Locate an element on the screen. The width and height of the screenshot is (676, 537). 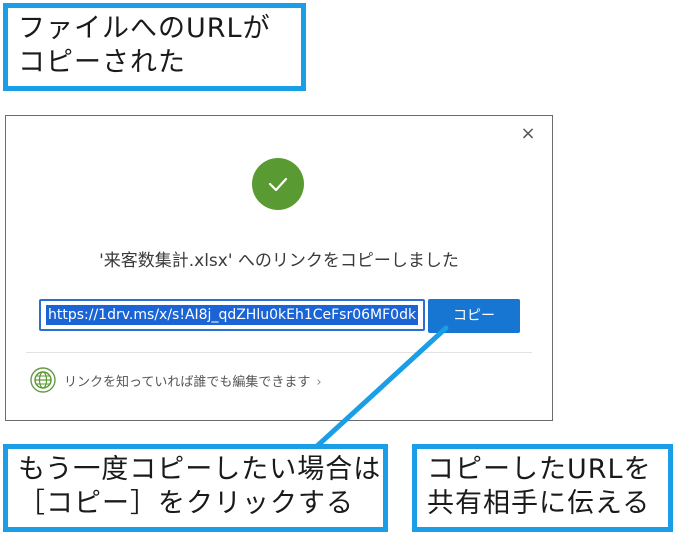
close-icon: × is located at coordinates (528, 134).